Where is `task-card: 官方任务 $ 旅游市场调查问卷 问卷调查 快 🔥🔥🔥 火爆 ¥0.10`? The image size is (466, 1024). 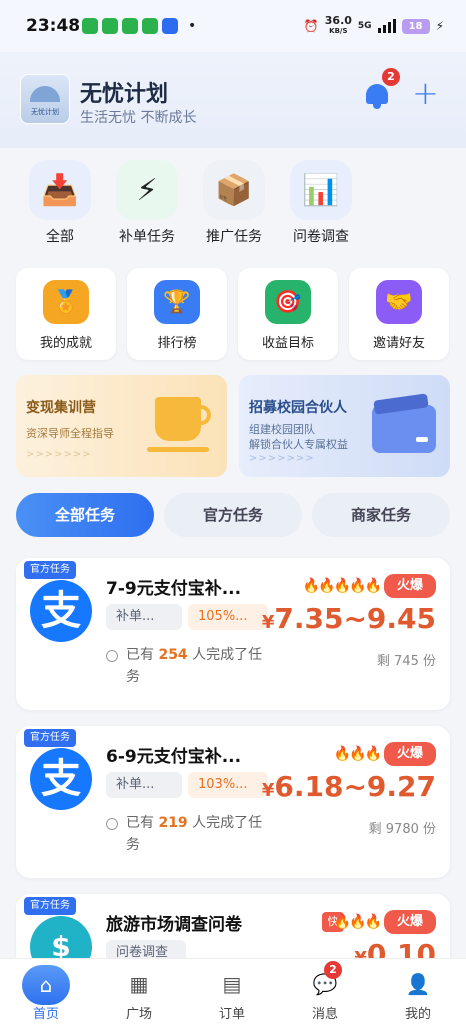
task-card: 官方任务 $ 旅游市场调查问卷 问卷调查 快 🔥🔥🔥 火爆 ¥0.10 is located at coordinates (233, 926).